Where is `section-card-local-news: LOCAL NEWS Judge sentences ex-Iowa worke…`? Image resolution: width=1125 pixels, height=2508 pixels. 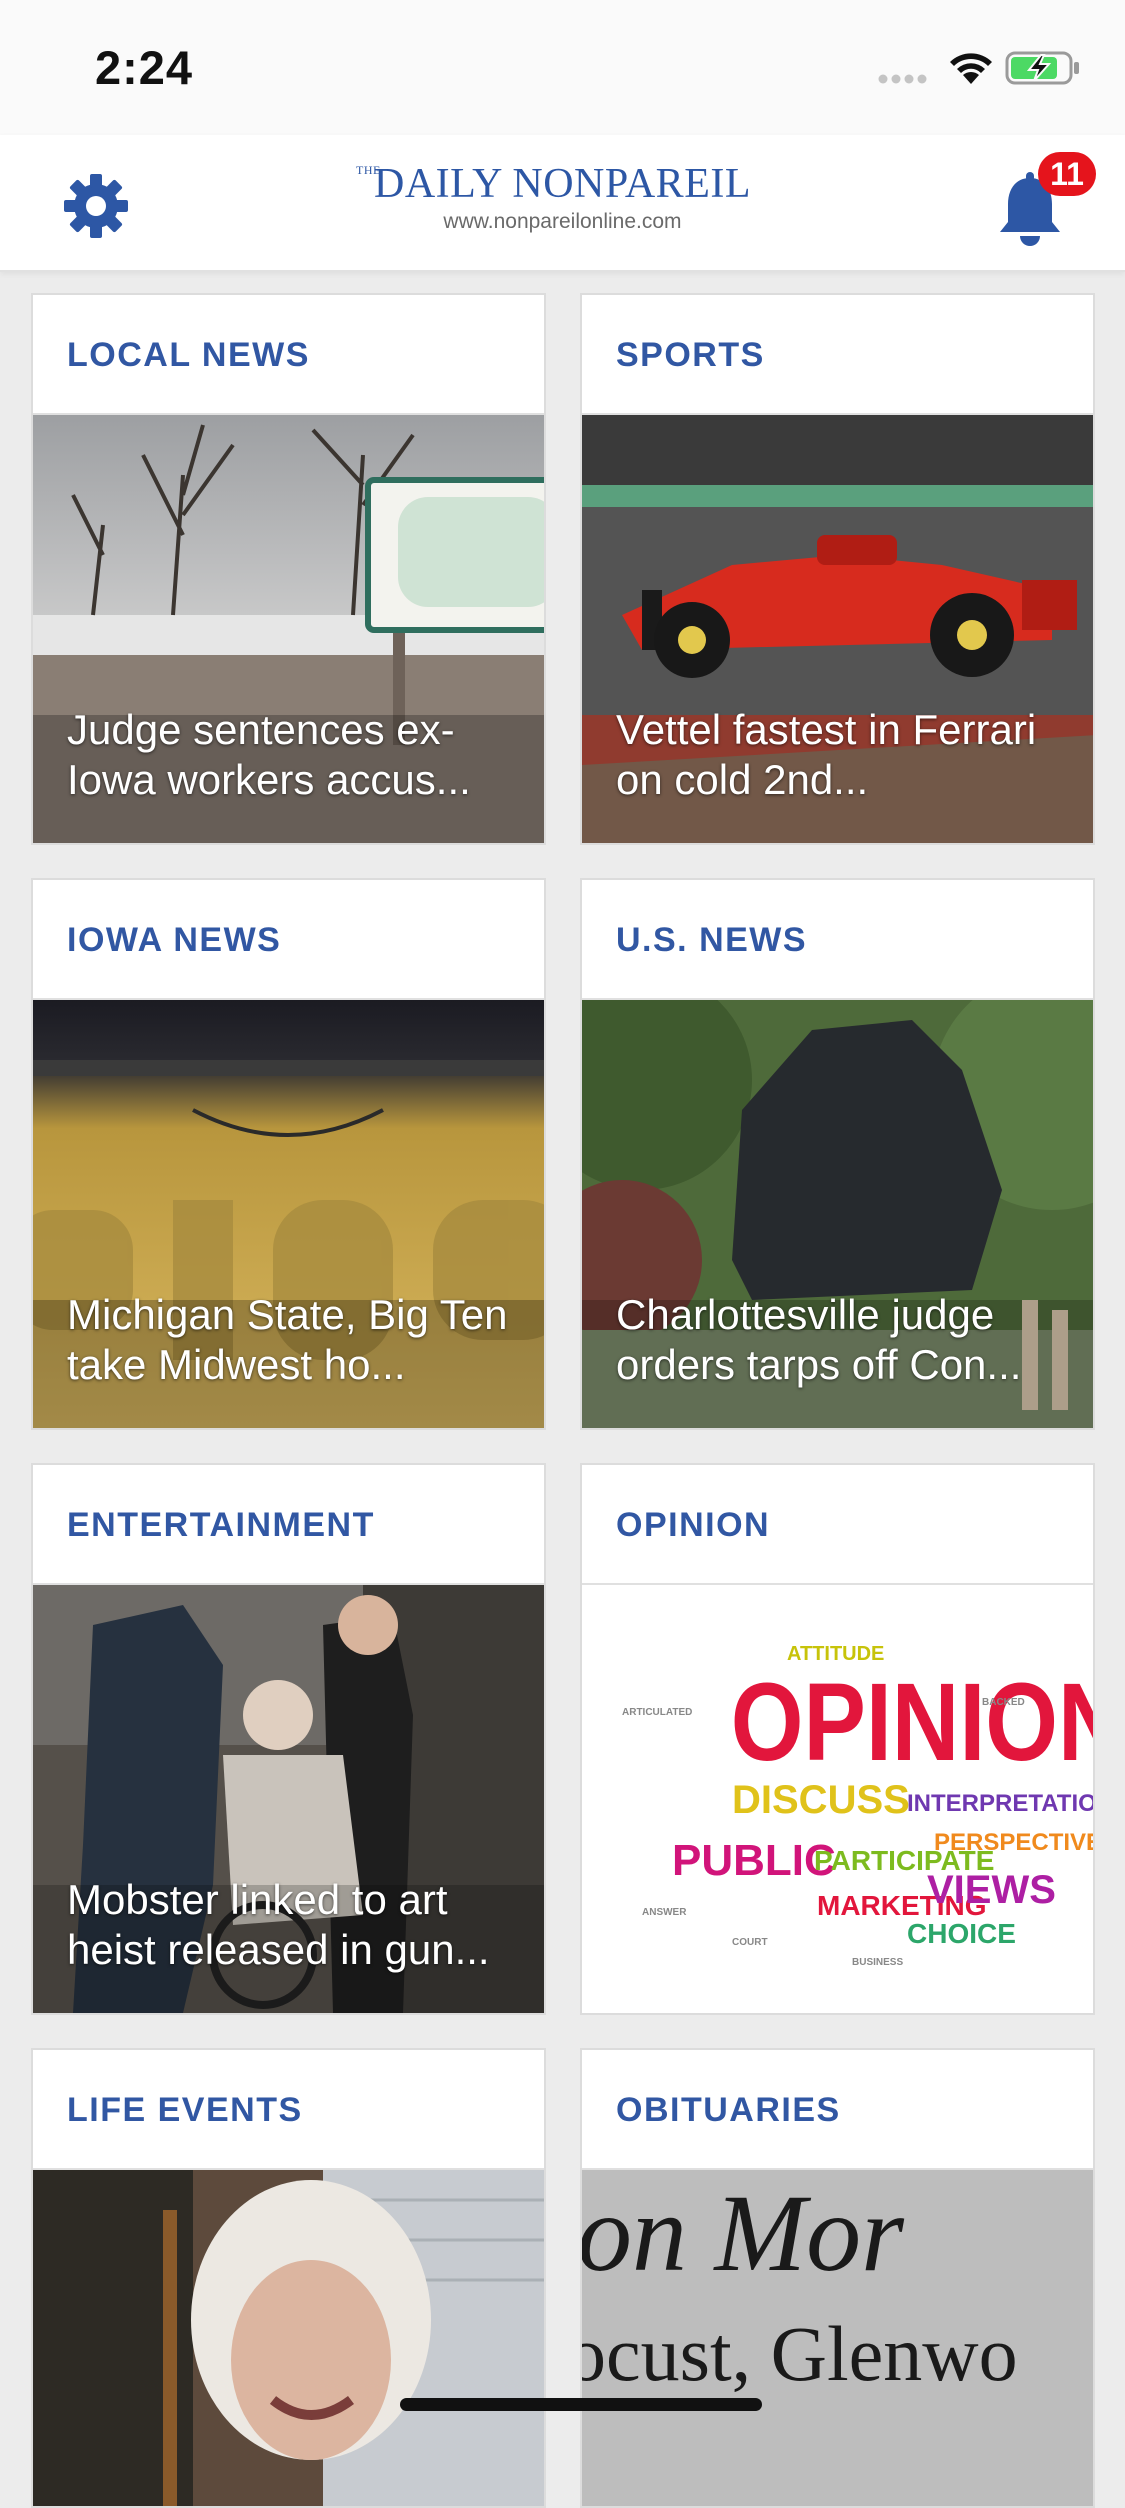 section-card-local-news: LOCAL NEWS Judge sentences ex-Iowa worke… is located at coordinates (288, 569).